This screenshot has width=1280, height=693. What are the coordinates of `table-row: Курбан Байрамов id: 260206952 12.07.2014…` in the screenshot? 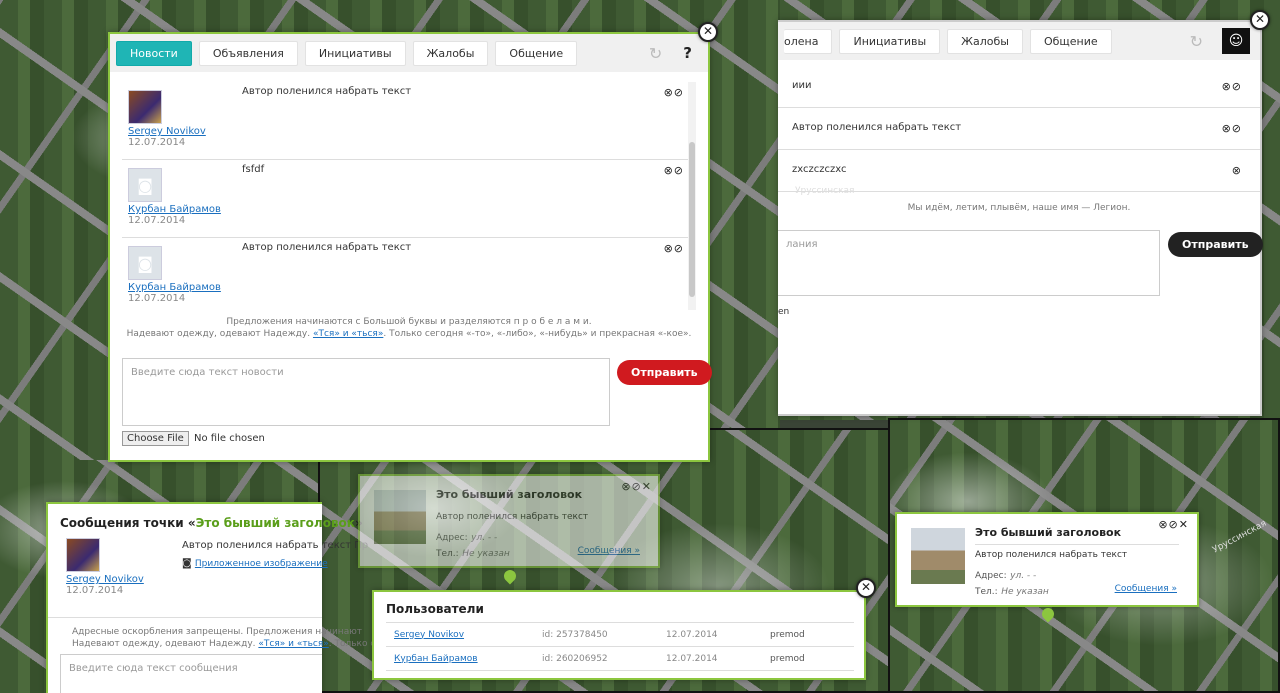 It's located at (620, 659).